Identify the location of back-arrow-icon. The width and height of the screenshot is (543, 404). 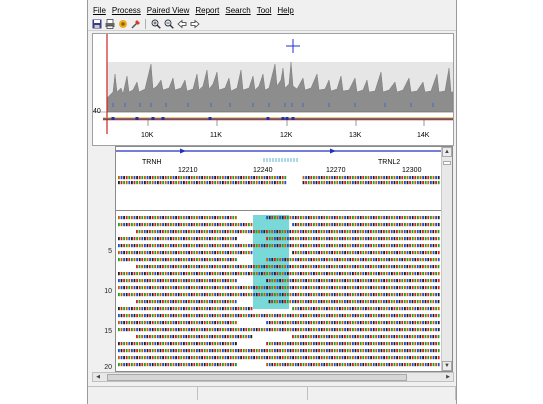
(181, 23).